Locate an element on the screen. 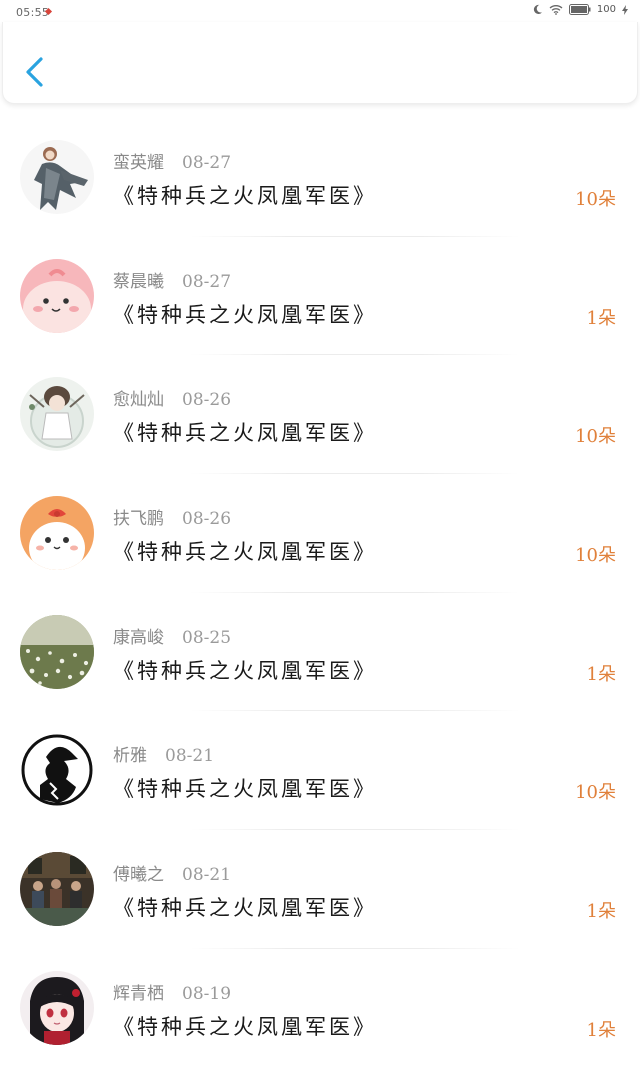 This screenshot has width=640, height=1067. sender-name: 康高峻 is located at coordinates (138, 637).